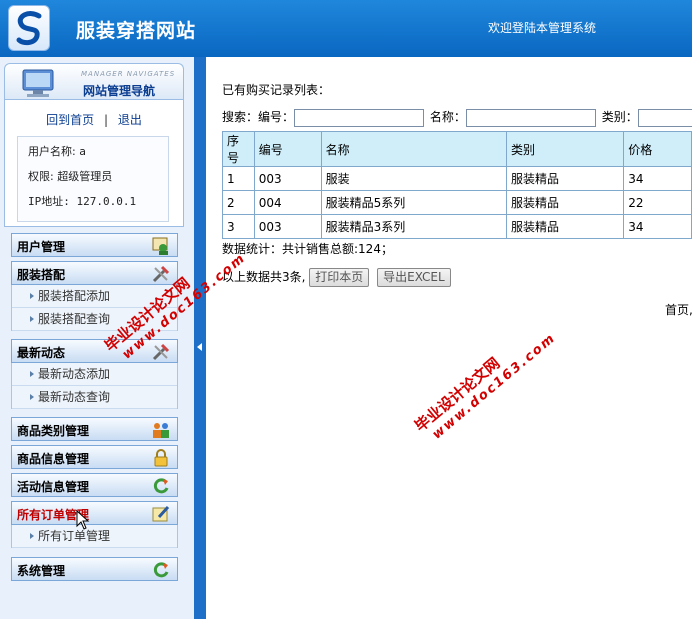  I want to click on table-row: 1 003 服装 服装精品 34, so click(457, 178).